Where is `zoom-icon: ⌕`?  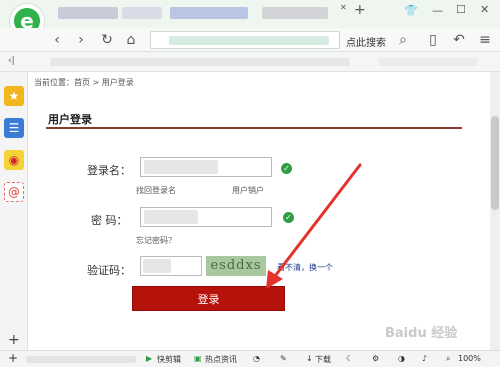
zoom-icon: ⌕ is located at coordinates (448, 359).